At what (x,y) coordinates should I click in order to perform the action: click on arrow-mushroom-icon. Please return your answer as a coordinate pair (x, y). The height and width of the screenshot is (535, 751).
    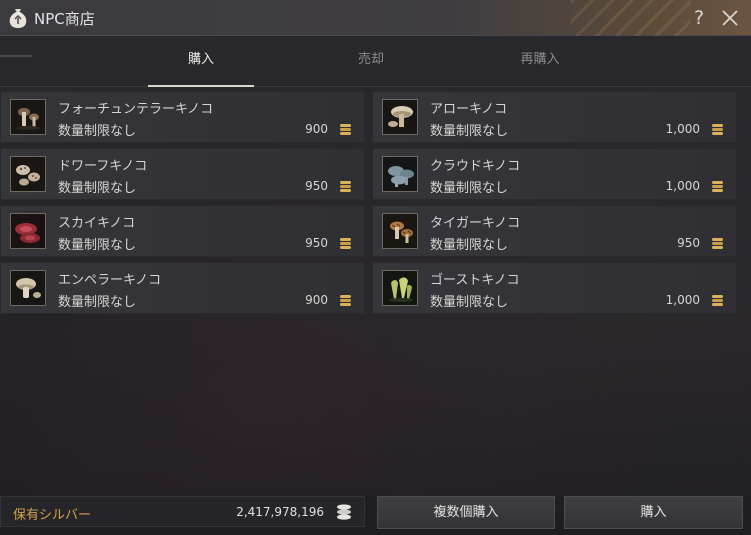
    Looking at the image, I should click on (400, 117).